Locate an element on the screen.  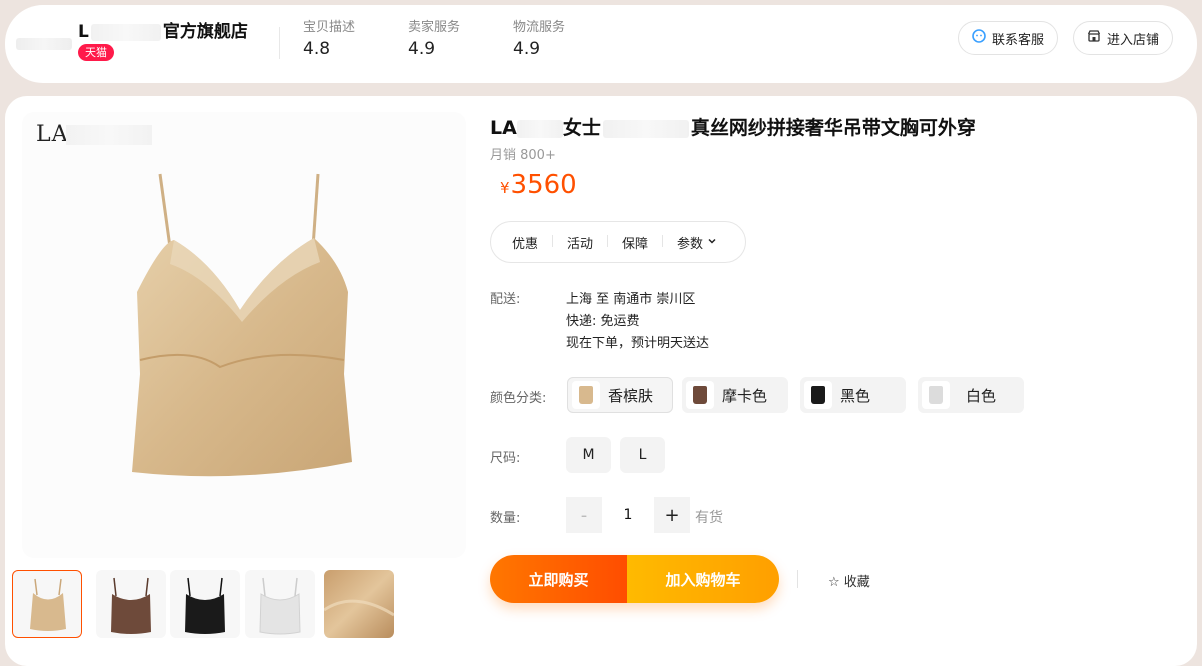
shop-name-redacted is located at coordinates (125, 32).